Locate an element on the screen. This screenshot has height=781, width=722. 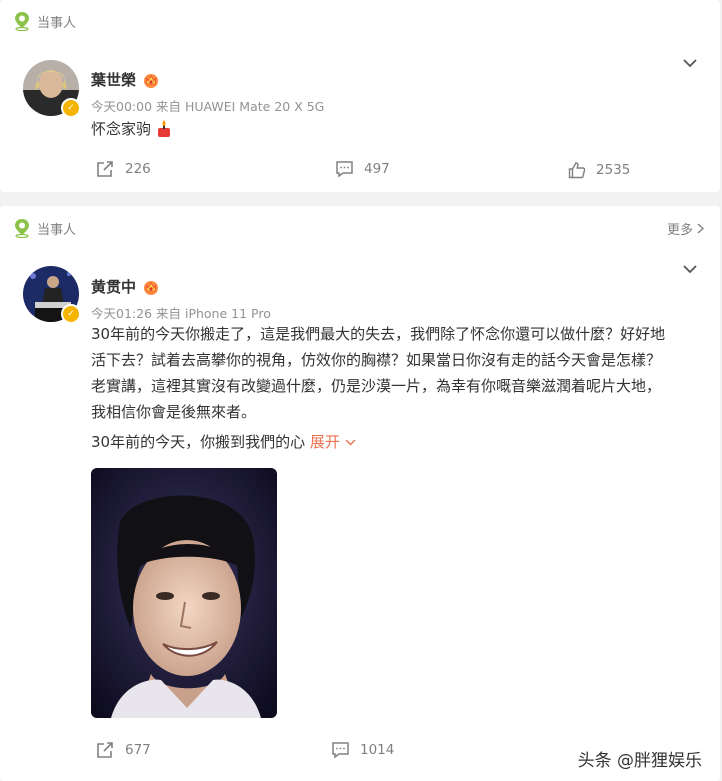
post-subtitle-row: 30年前的今天，你搬到我們的心 展开 is located at coordinates (396, 442).